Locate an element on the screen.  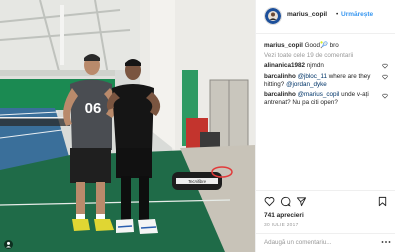
bag-brand-text: Tecnifibre is located at coordinates (197, 181).